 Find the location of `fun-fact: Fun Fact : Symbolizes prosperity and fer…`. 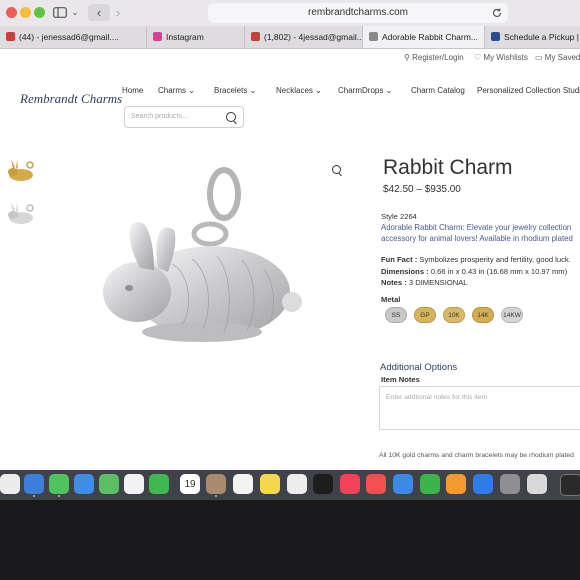

fun-fact: Fun Fact : Symbolizes prosperity and fer… is located at coordinates (476, 259).